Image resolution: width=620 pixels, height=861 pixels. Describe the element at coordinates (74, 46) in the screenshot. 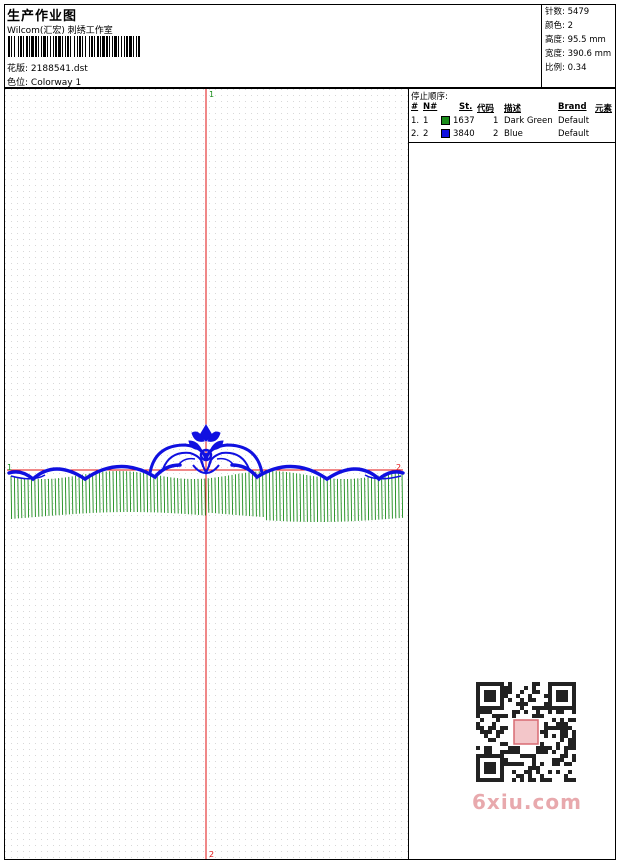

I see `barcode-icon` at that location.